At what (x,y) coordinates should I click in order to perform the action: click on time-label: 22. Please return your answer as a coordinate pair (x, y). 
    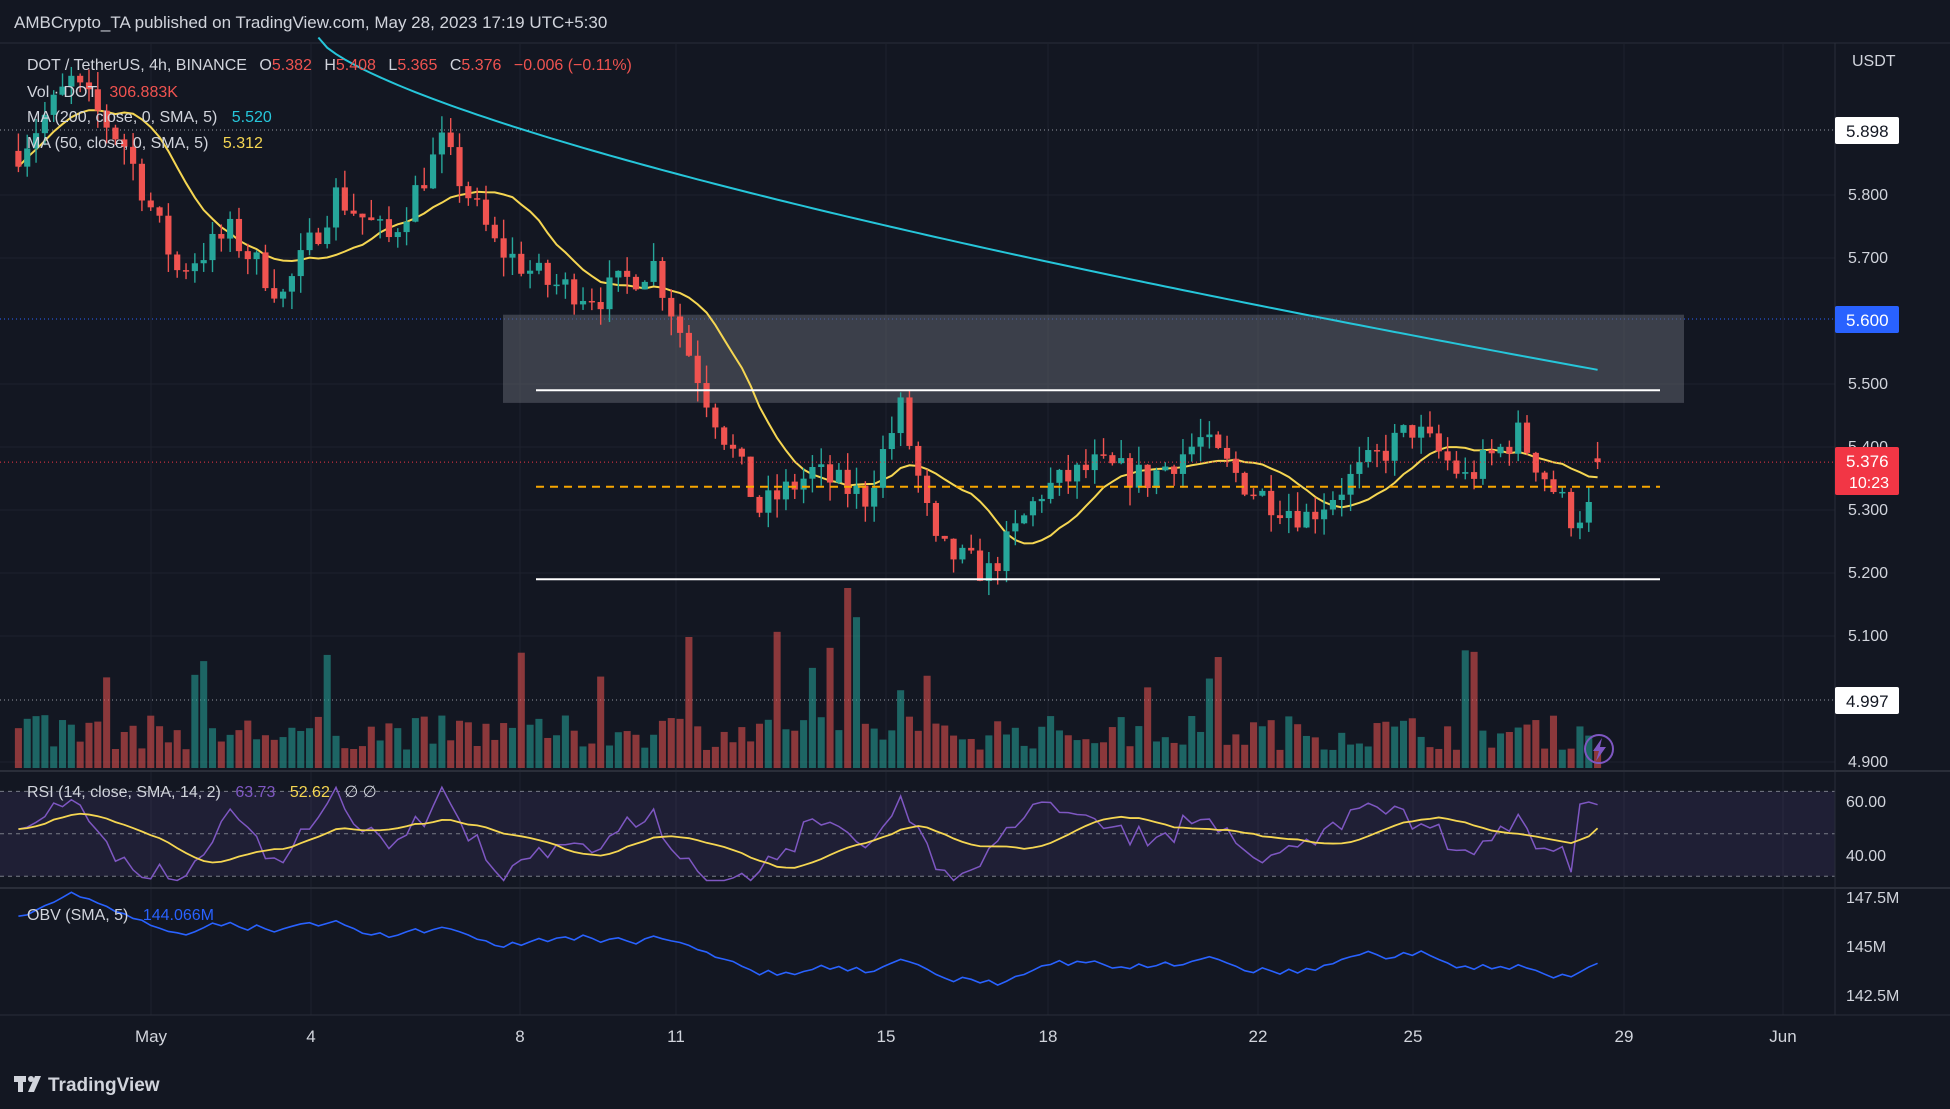
    Looking at the image, I should click on (1258, 1036).